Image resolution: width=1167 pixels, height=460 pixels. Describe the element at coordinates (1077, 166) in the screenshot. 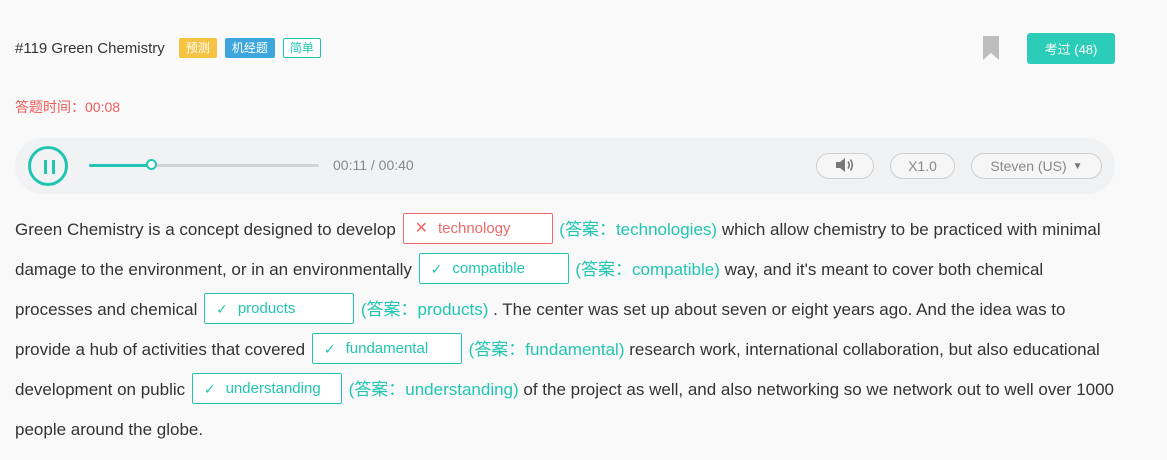

I see `caret-down-icon: ▼` at that location.